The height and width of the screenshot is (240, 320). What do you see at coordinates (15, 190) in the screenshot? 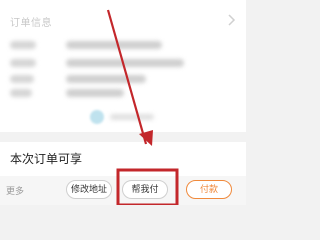
I see `more-button: 更多` at bounding box center [15, 190].